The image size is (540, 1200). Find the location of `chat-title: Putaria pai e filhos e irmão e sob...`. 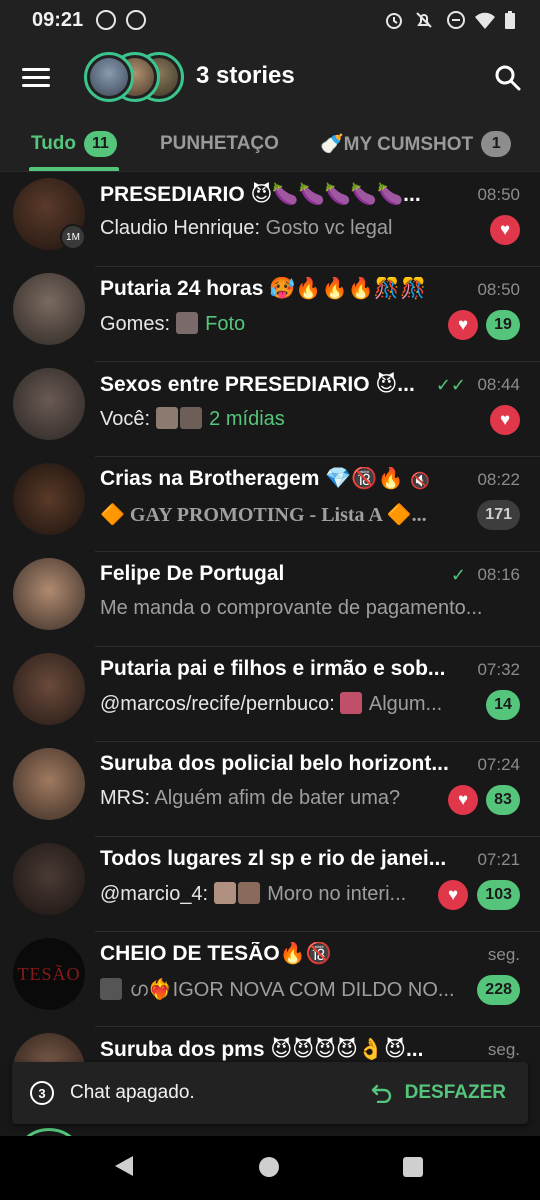

chat-title: Putaria pai e filhos e irmão e sob... is located at coordinates (273, 668).